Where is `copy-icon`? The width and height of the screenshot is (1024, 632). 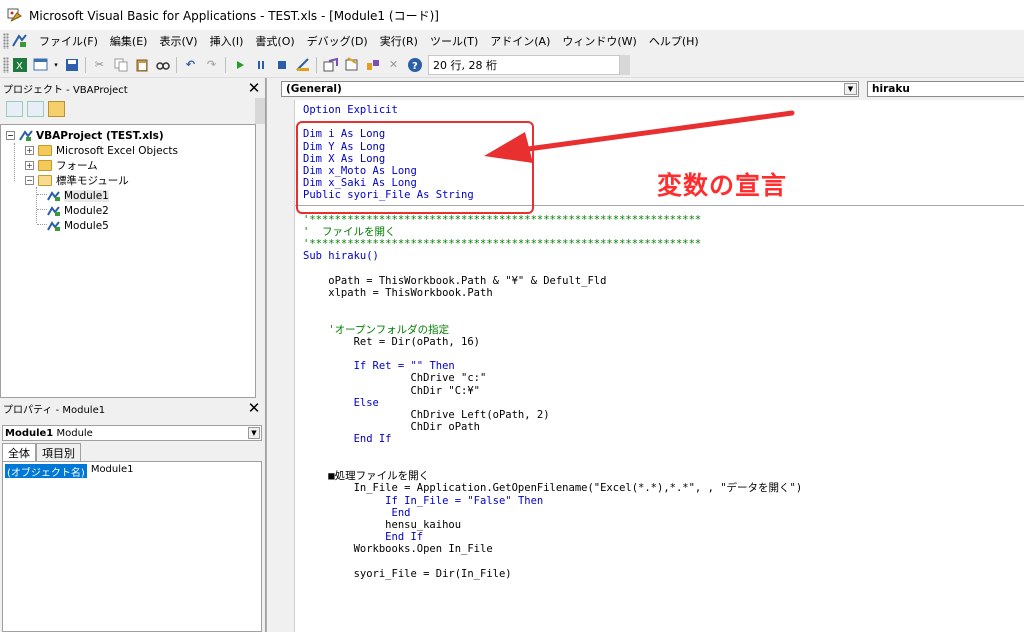
copy-icon is located at coordinates (120, 65).